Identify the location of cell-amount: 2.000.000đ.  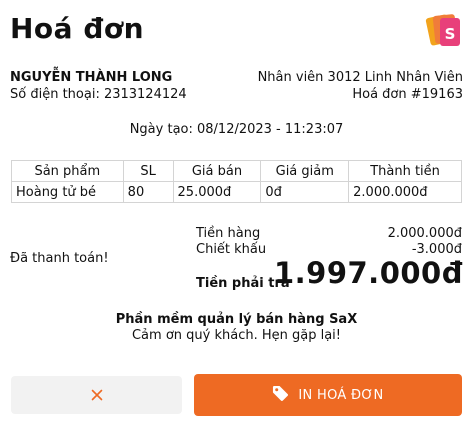
(405, 192).